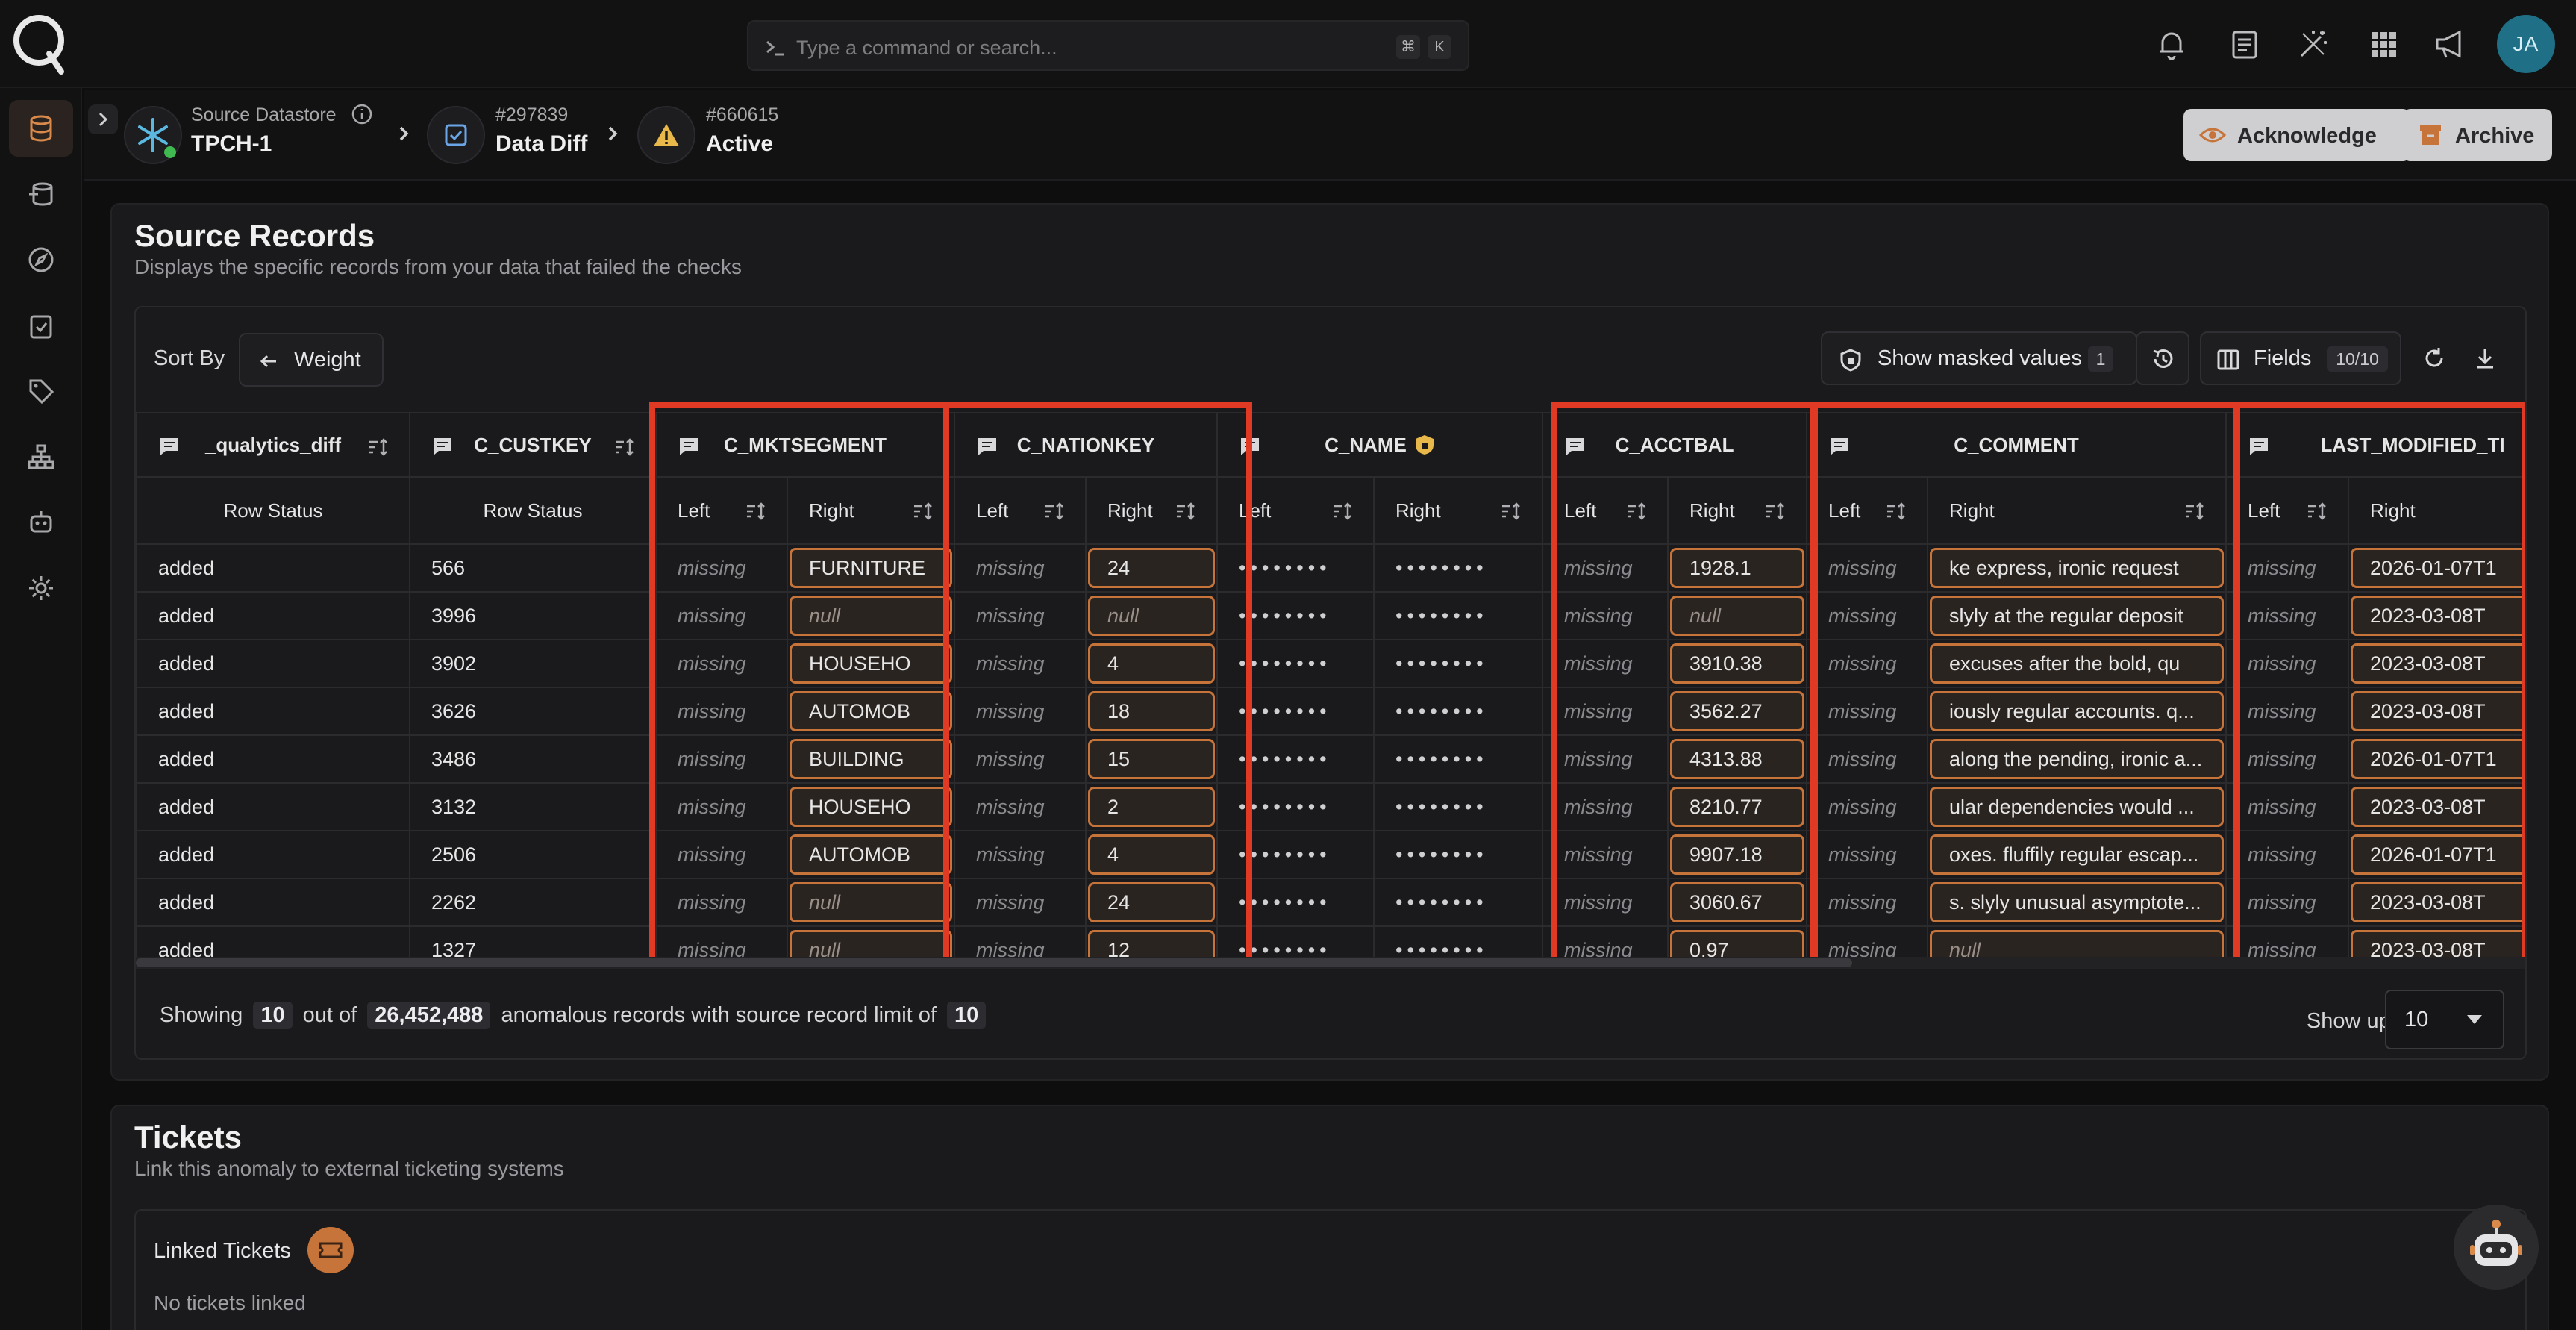  I want to click on column-header: C_NATIONKEY, so click(1086, 445).